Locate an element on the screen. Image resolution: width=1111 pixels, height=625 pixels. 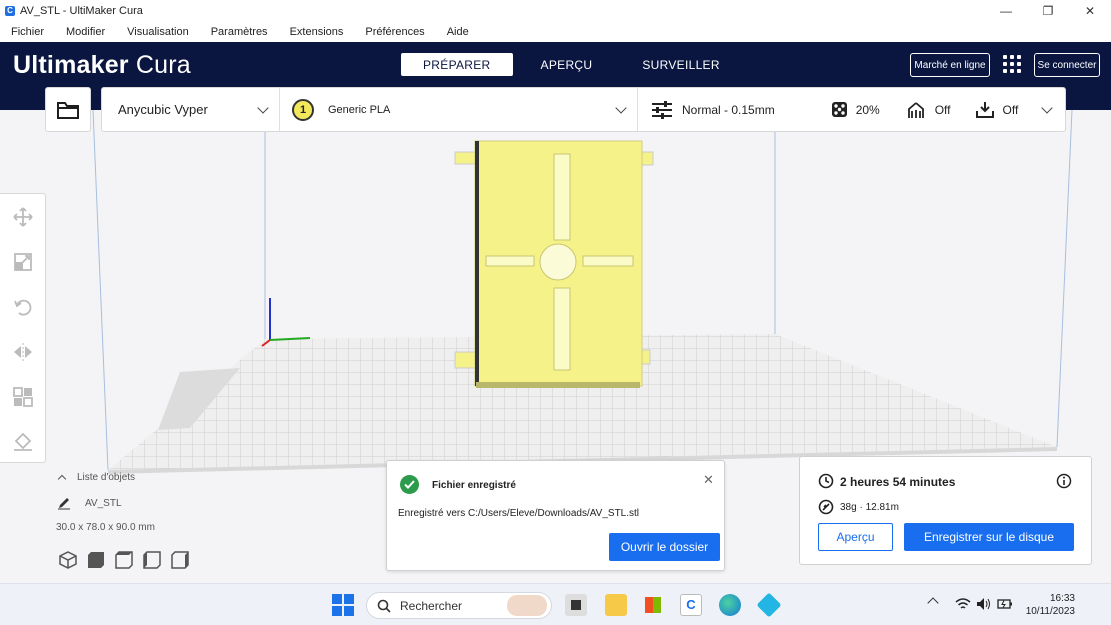
window-title-bar: C AV_STL - UltiMaker Cura — ❐ ✕ is located at coordinates (555, 10).